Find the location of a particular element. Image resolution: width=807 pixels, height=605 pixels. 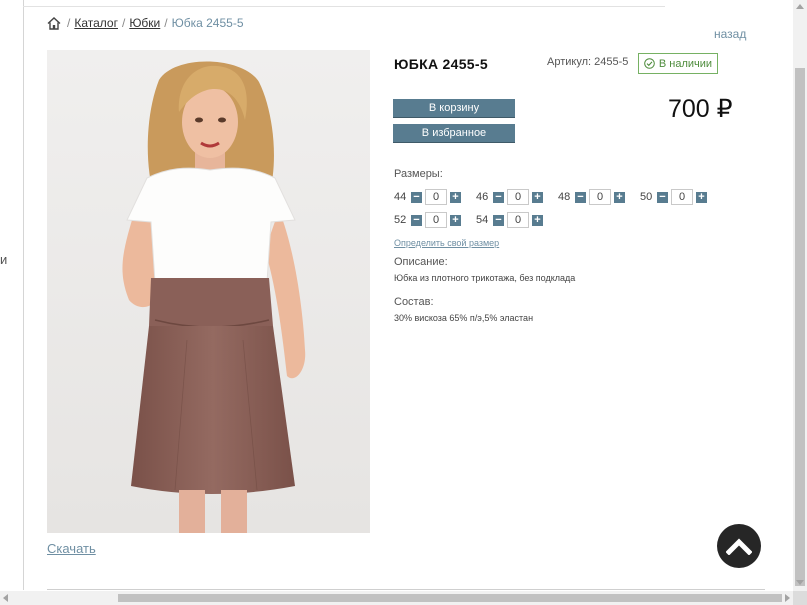

vertical-scrollbar-thumb is located at coordinates (800, 327).